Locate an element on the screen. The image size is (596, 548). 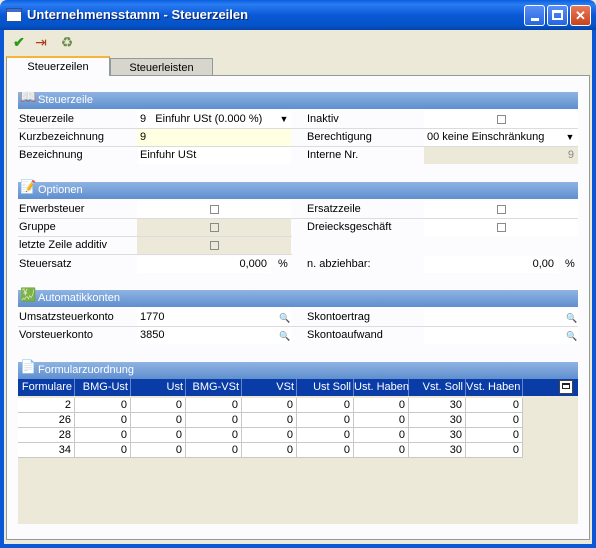
column-header: BMG-Ust is located at coordinates (103, 387).